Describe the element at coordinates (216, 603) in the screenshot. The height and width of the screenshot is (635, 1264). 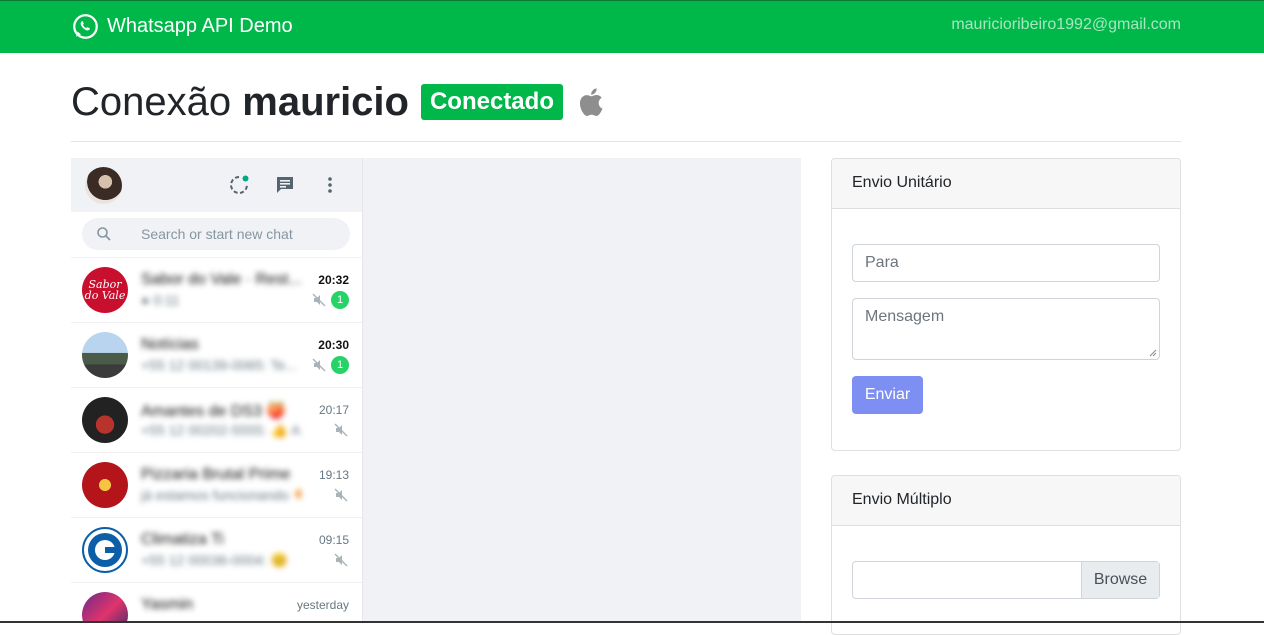
I see `list-item: Yasmin yesterday` at that location.